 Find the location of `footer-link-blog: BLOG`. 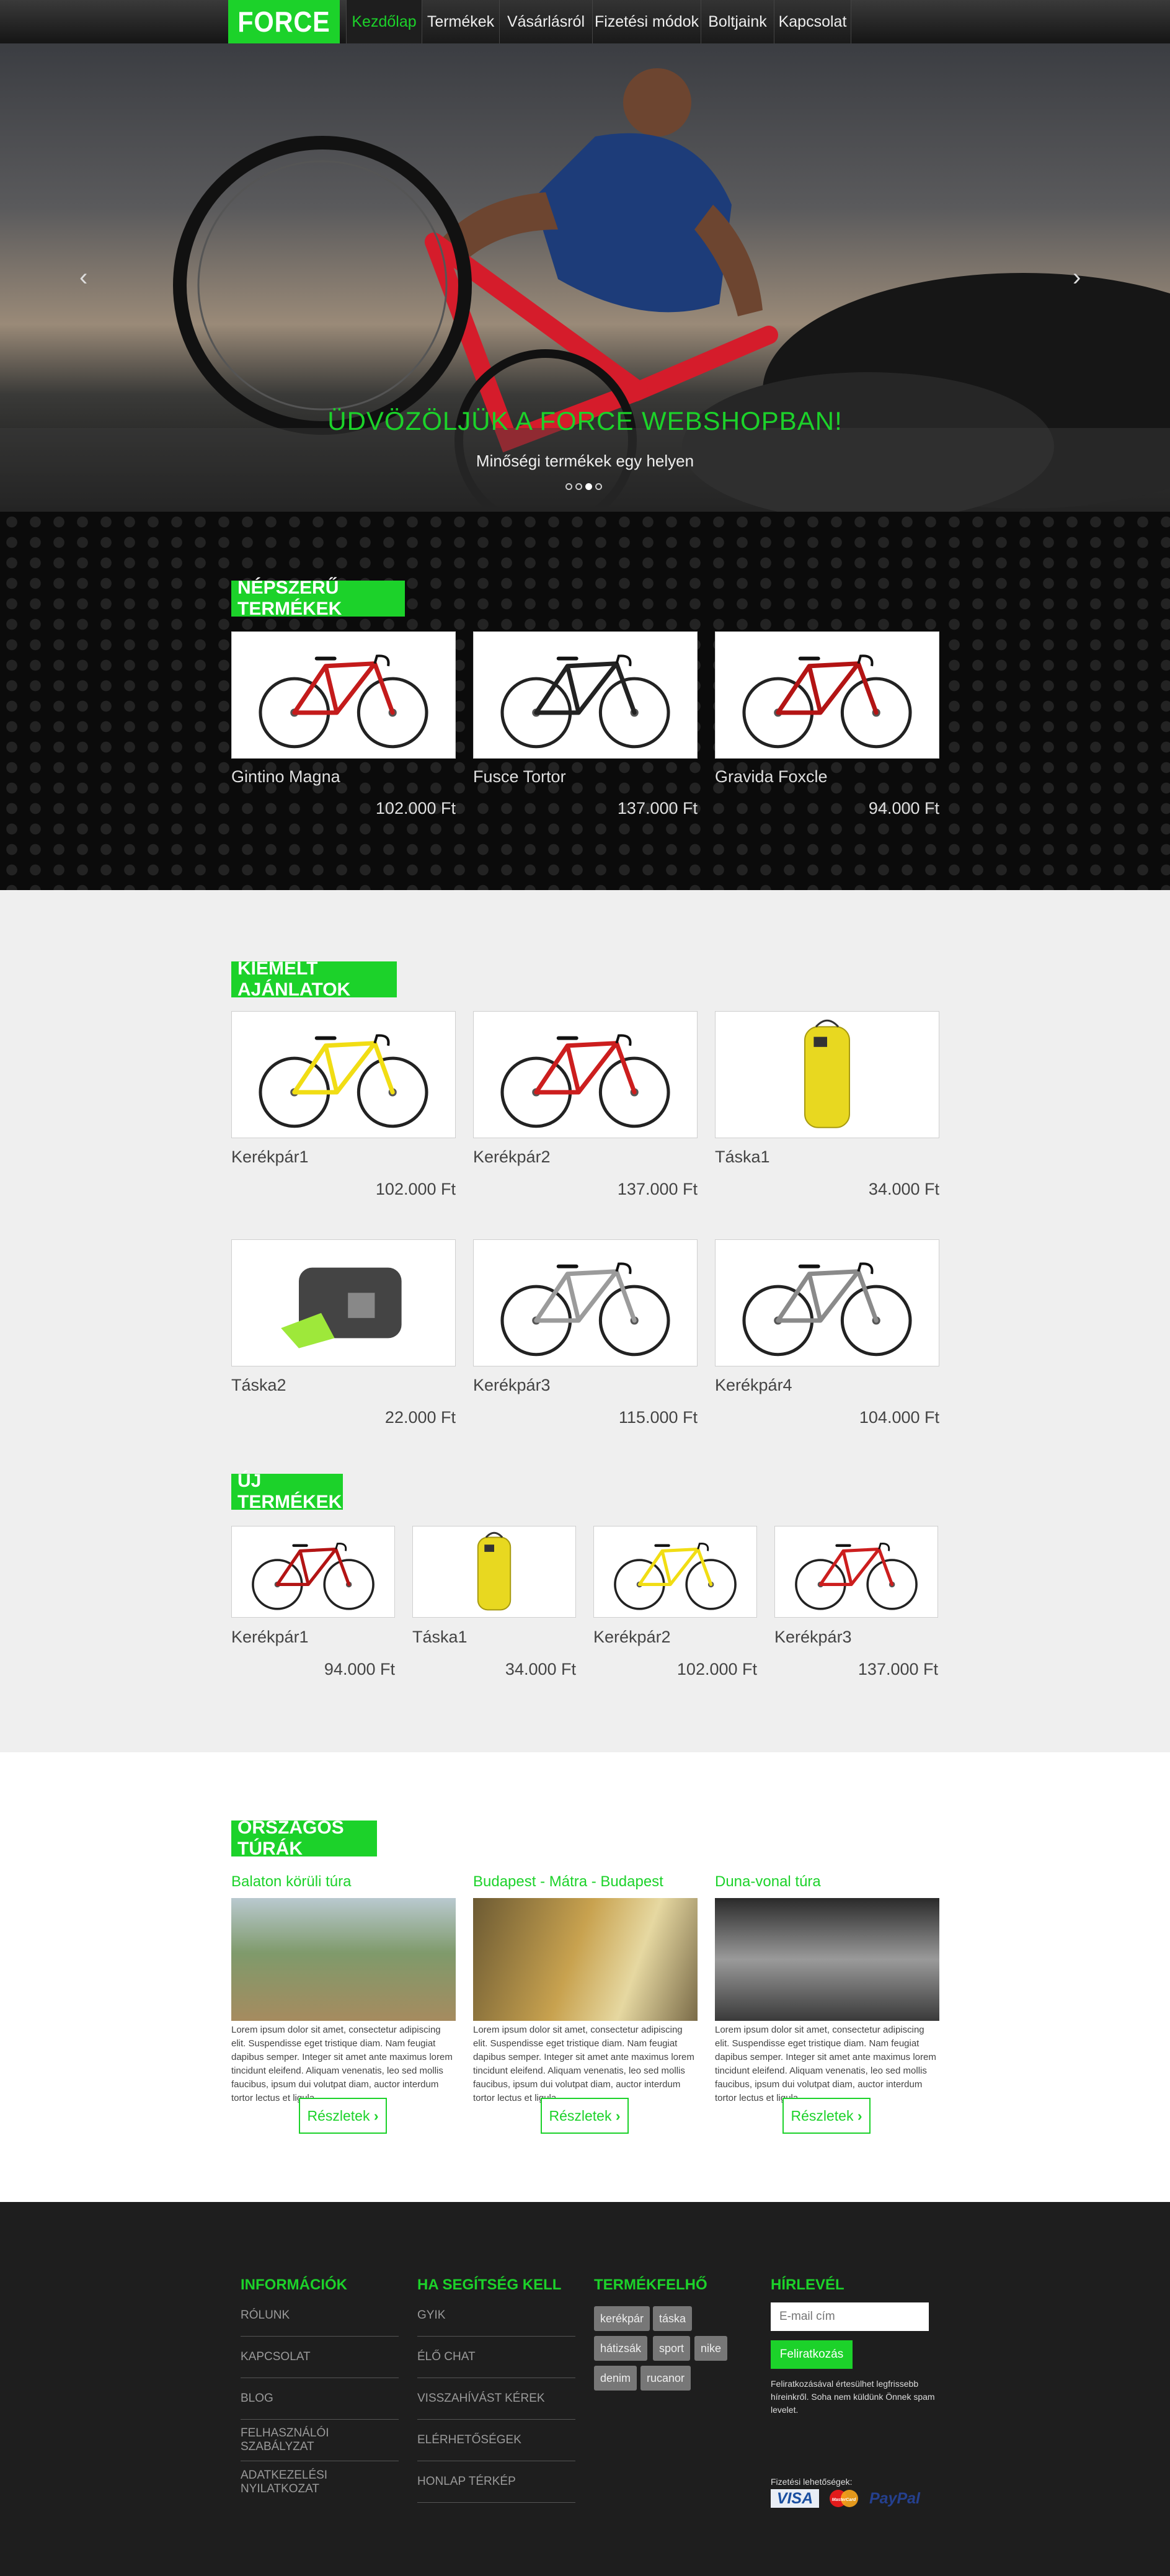

footer-link-blog: BLOG is located at coordinates (320, 2399).